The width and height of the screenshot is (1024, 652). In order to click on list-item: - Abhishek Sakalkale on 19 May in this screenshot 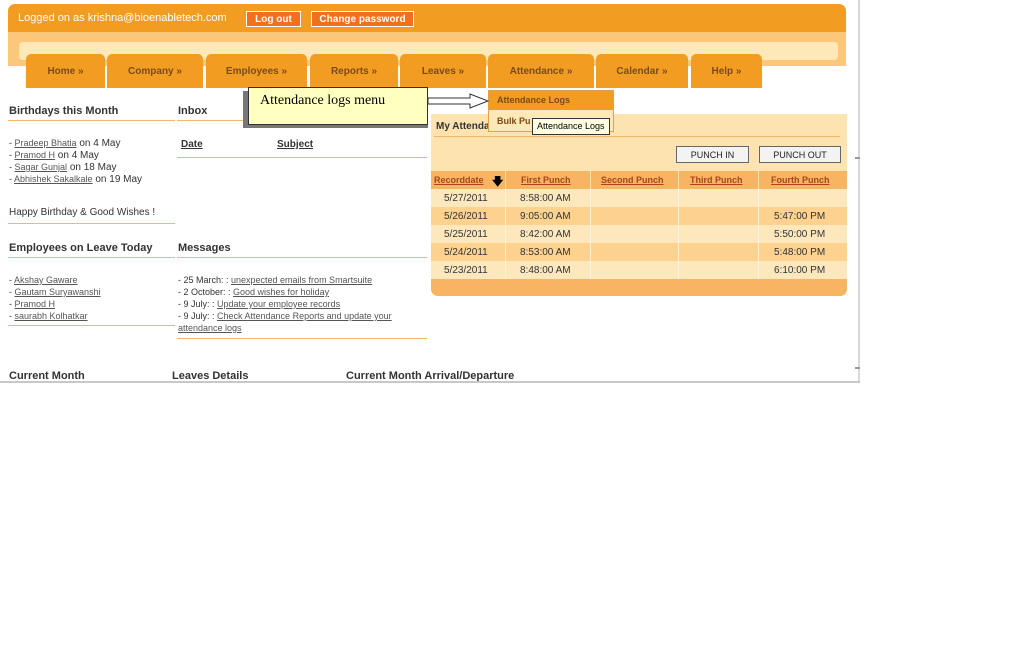, I will do `click(76, 179)`.